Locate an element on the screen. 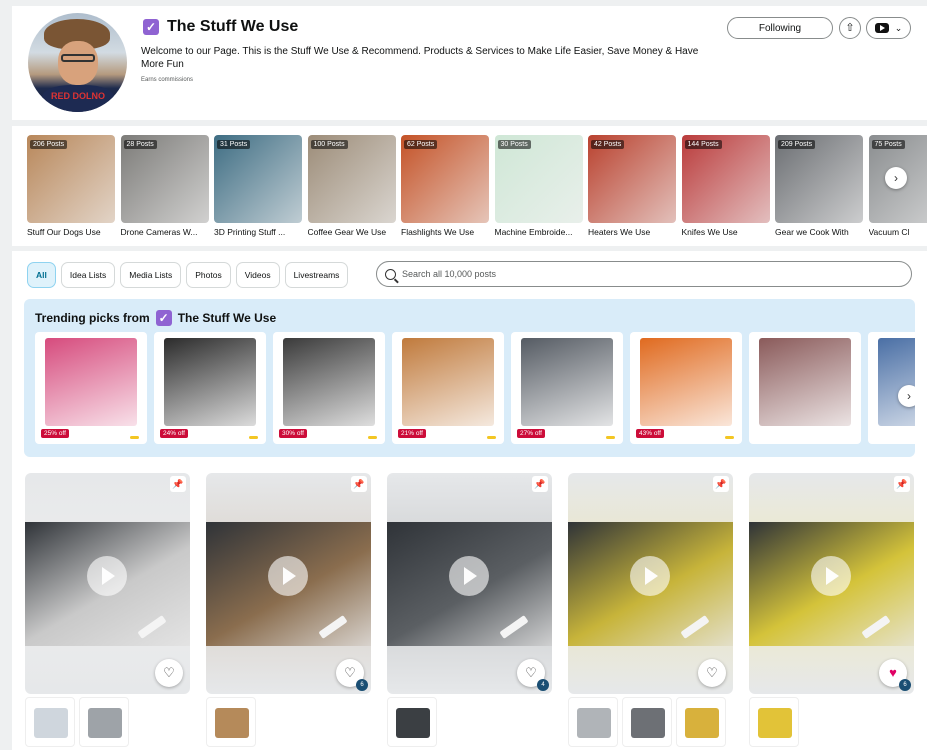  avatar-glasses is located at coordinates (78, 58).